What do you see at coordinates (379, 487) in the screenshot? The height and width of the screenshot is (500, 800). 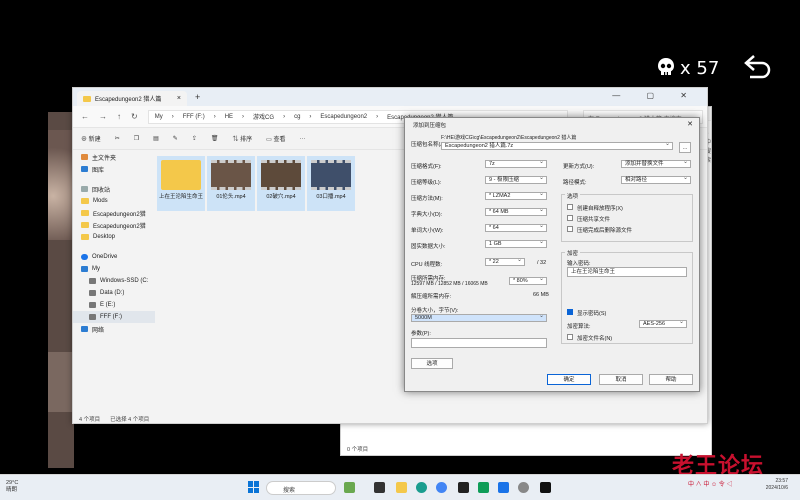 I see `task-view-icon` at bounding box center [379, 487].